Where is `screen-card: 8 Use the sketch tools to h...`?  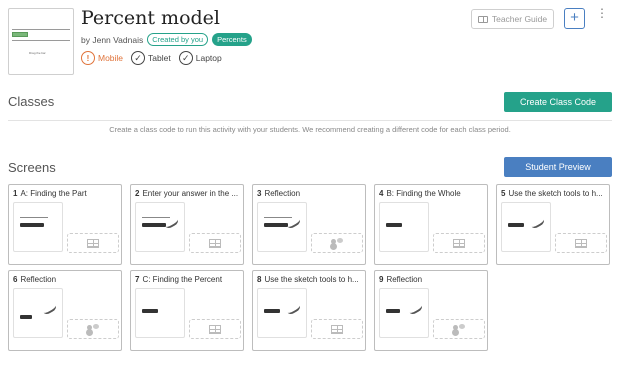 screen-card: 8 Use the sketch tools to h... is located at coordinates (309, 310).